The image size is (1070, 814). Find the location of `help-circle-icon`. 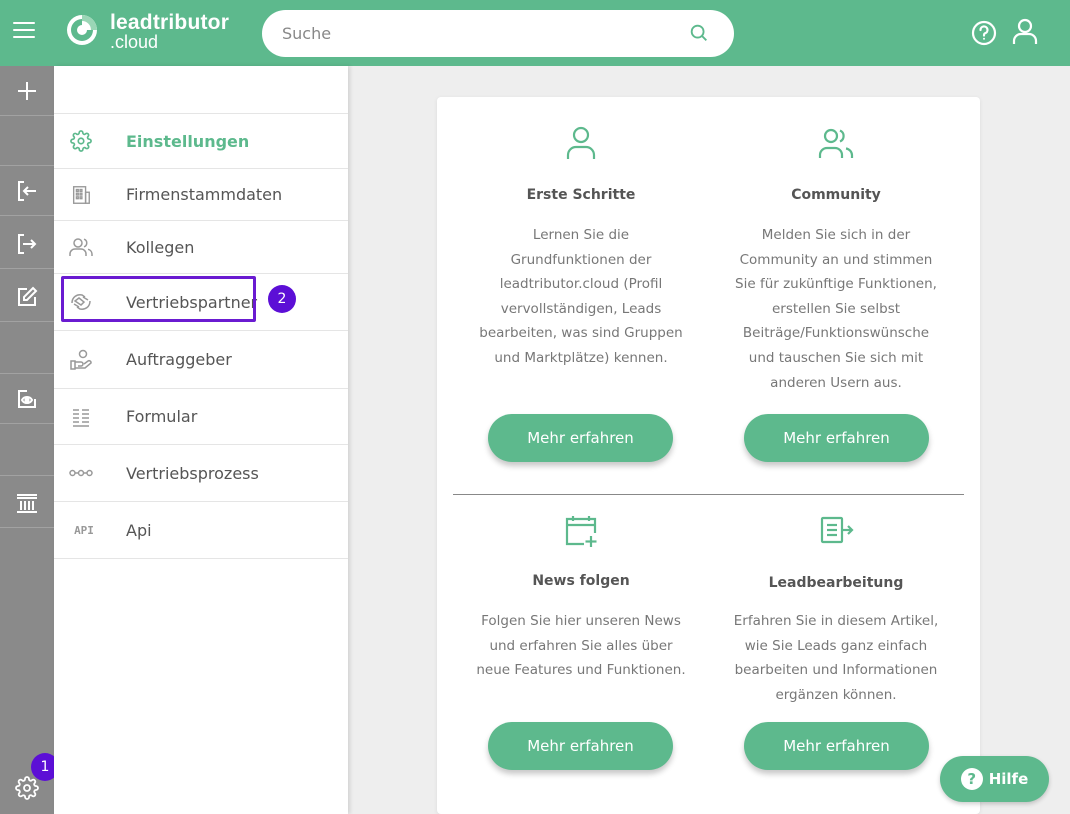

help-circle-icon is located at coordinates (984, 33).